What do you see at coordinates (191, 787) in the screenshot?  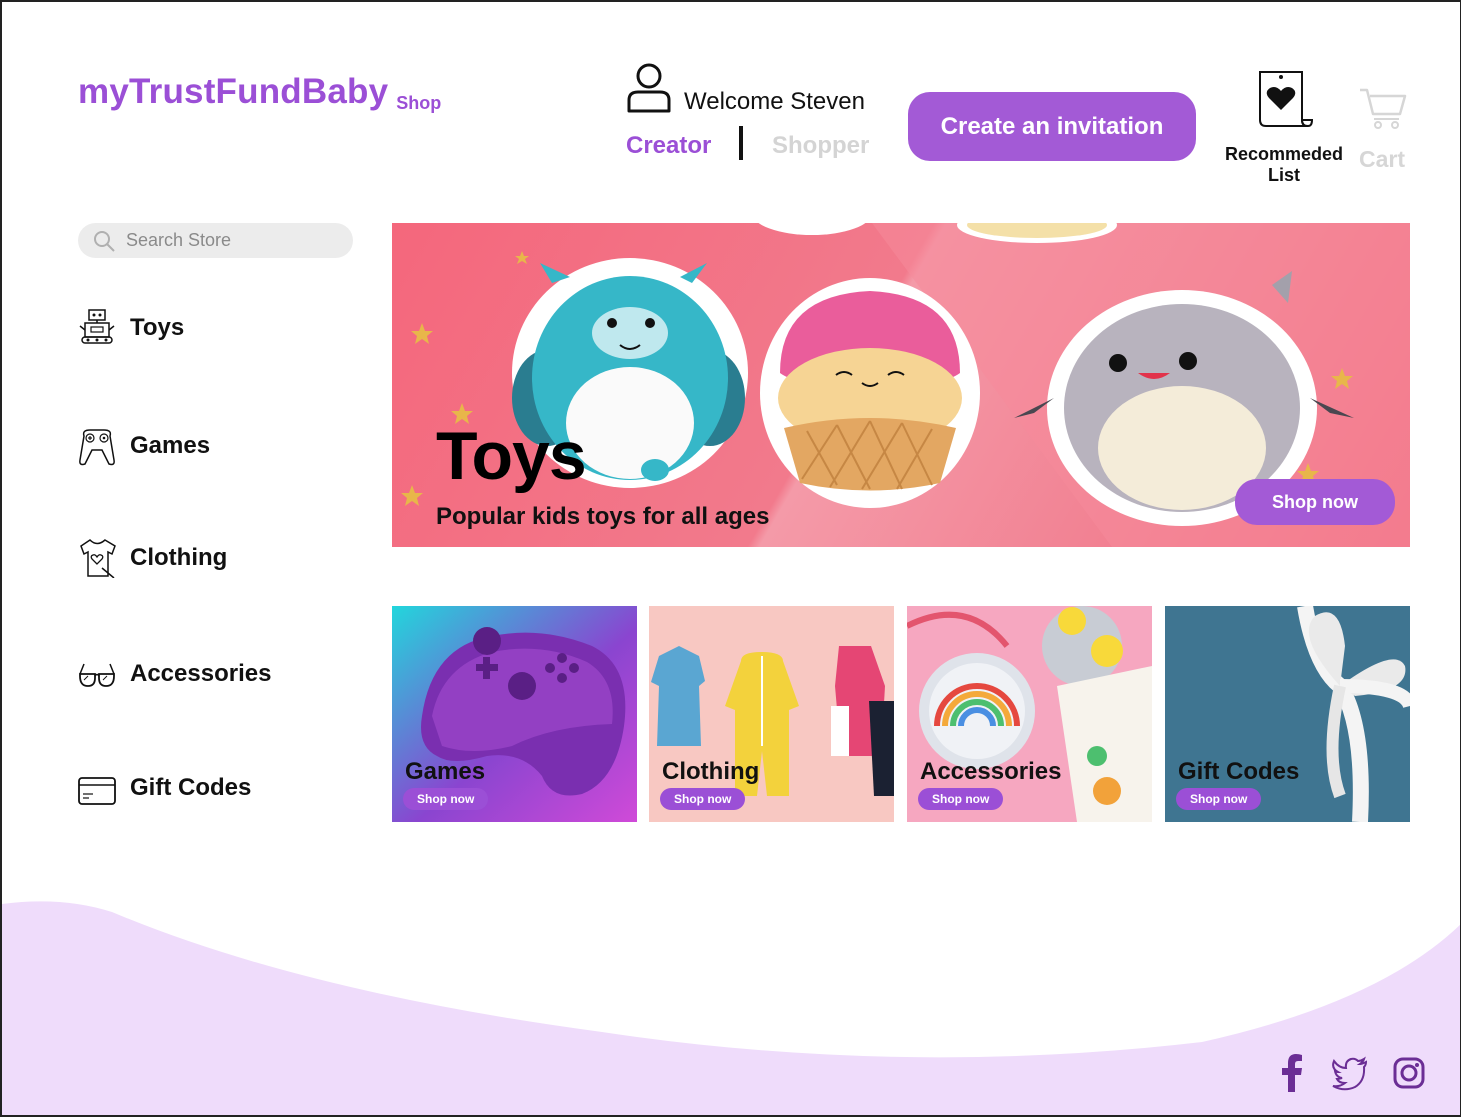 I see `sidebar-item-label: Gift Codes` at bounding box center [191, 787].